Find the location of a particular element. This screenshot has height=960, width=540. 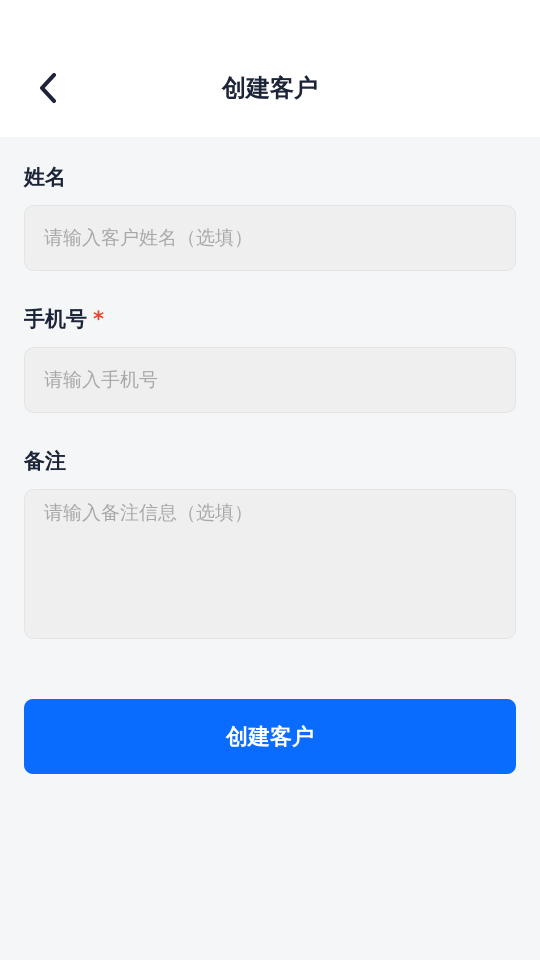

field-label: 手机号 is located at coordinates (55, 319).